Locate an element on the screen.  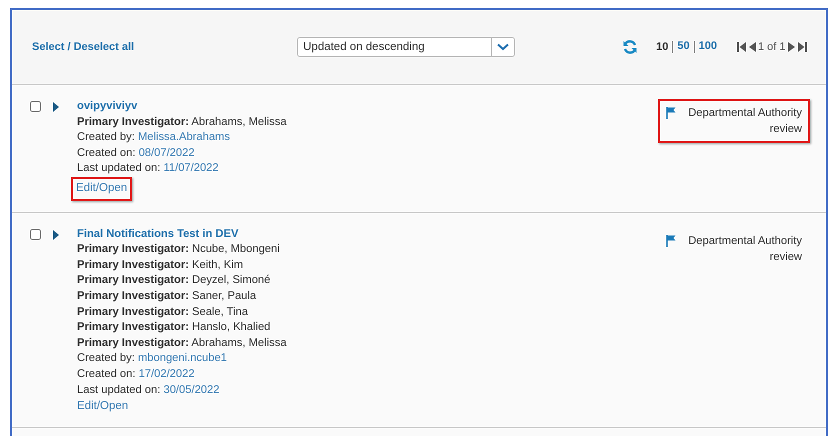
select-all-link: Select / Deselect all is located at coordinates (83, 47).